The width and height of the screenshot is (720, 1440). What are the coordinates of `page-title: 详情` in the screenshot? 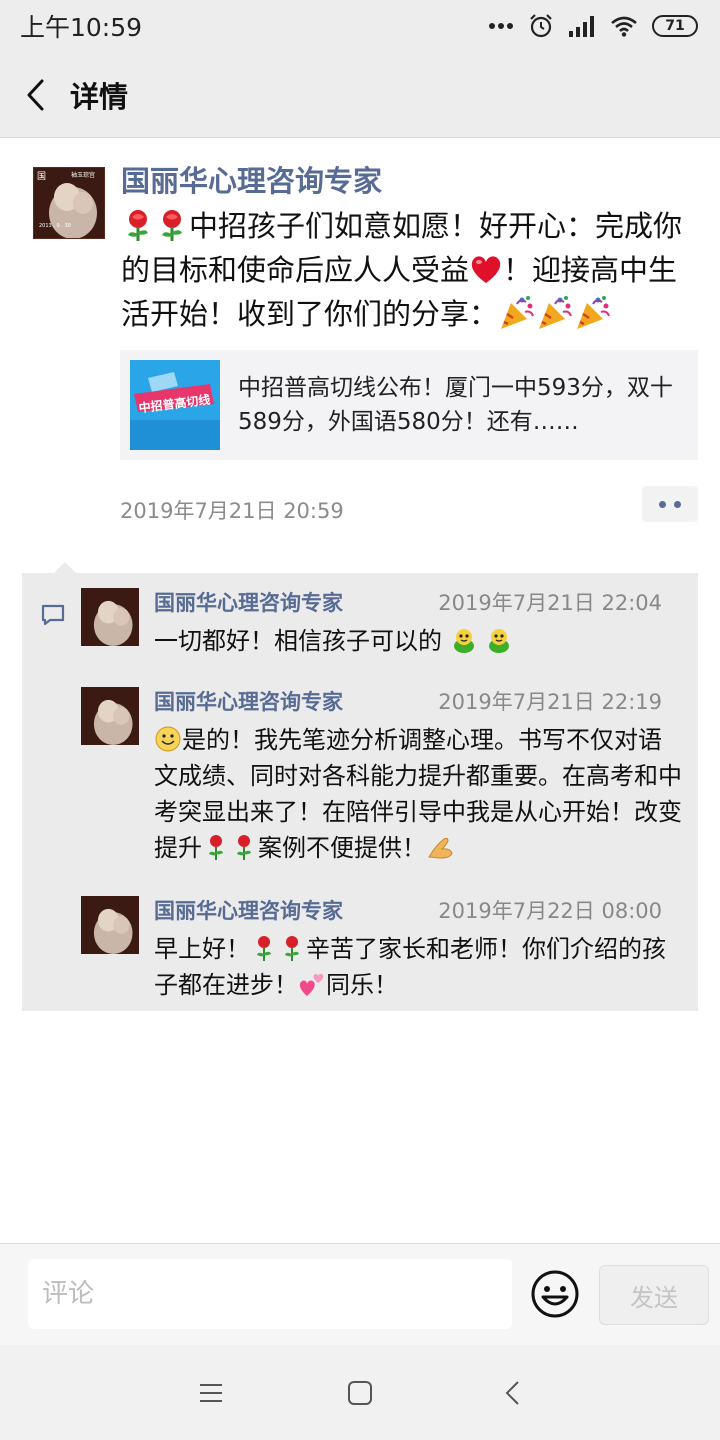 It's located at (99, 96).